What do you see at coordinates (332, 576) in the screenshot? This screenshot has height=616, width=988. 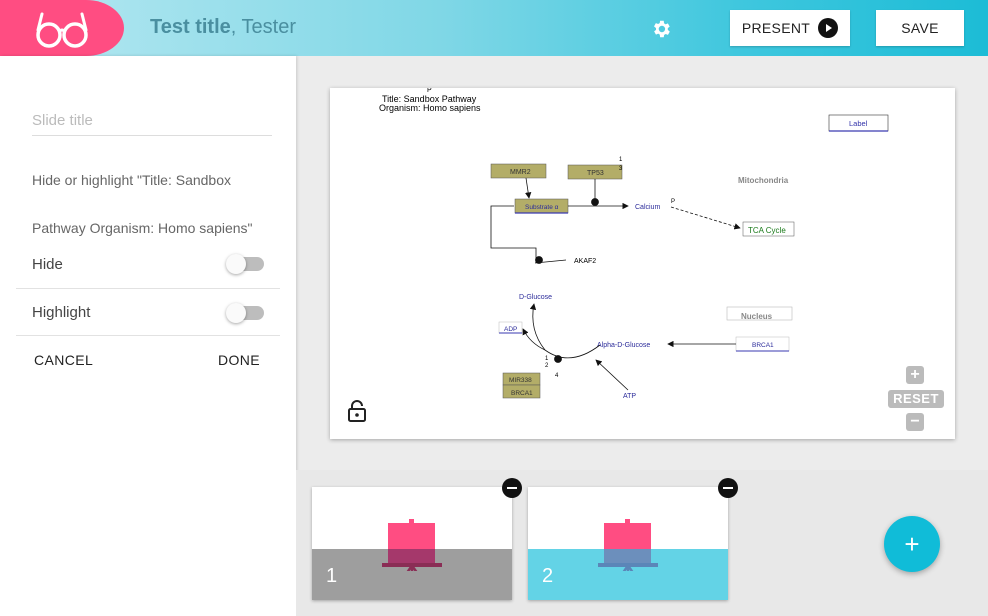 I see `slide-number: 1` at bounding box center [332, 576].